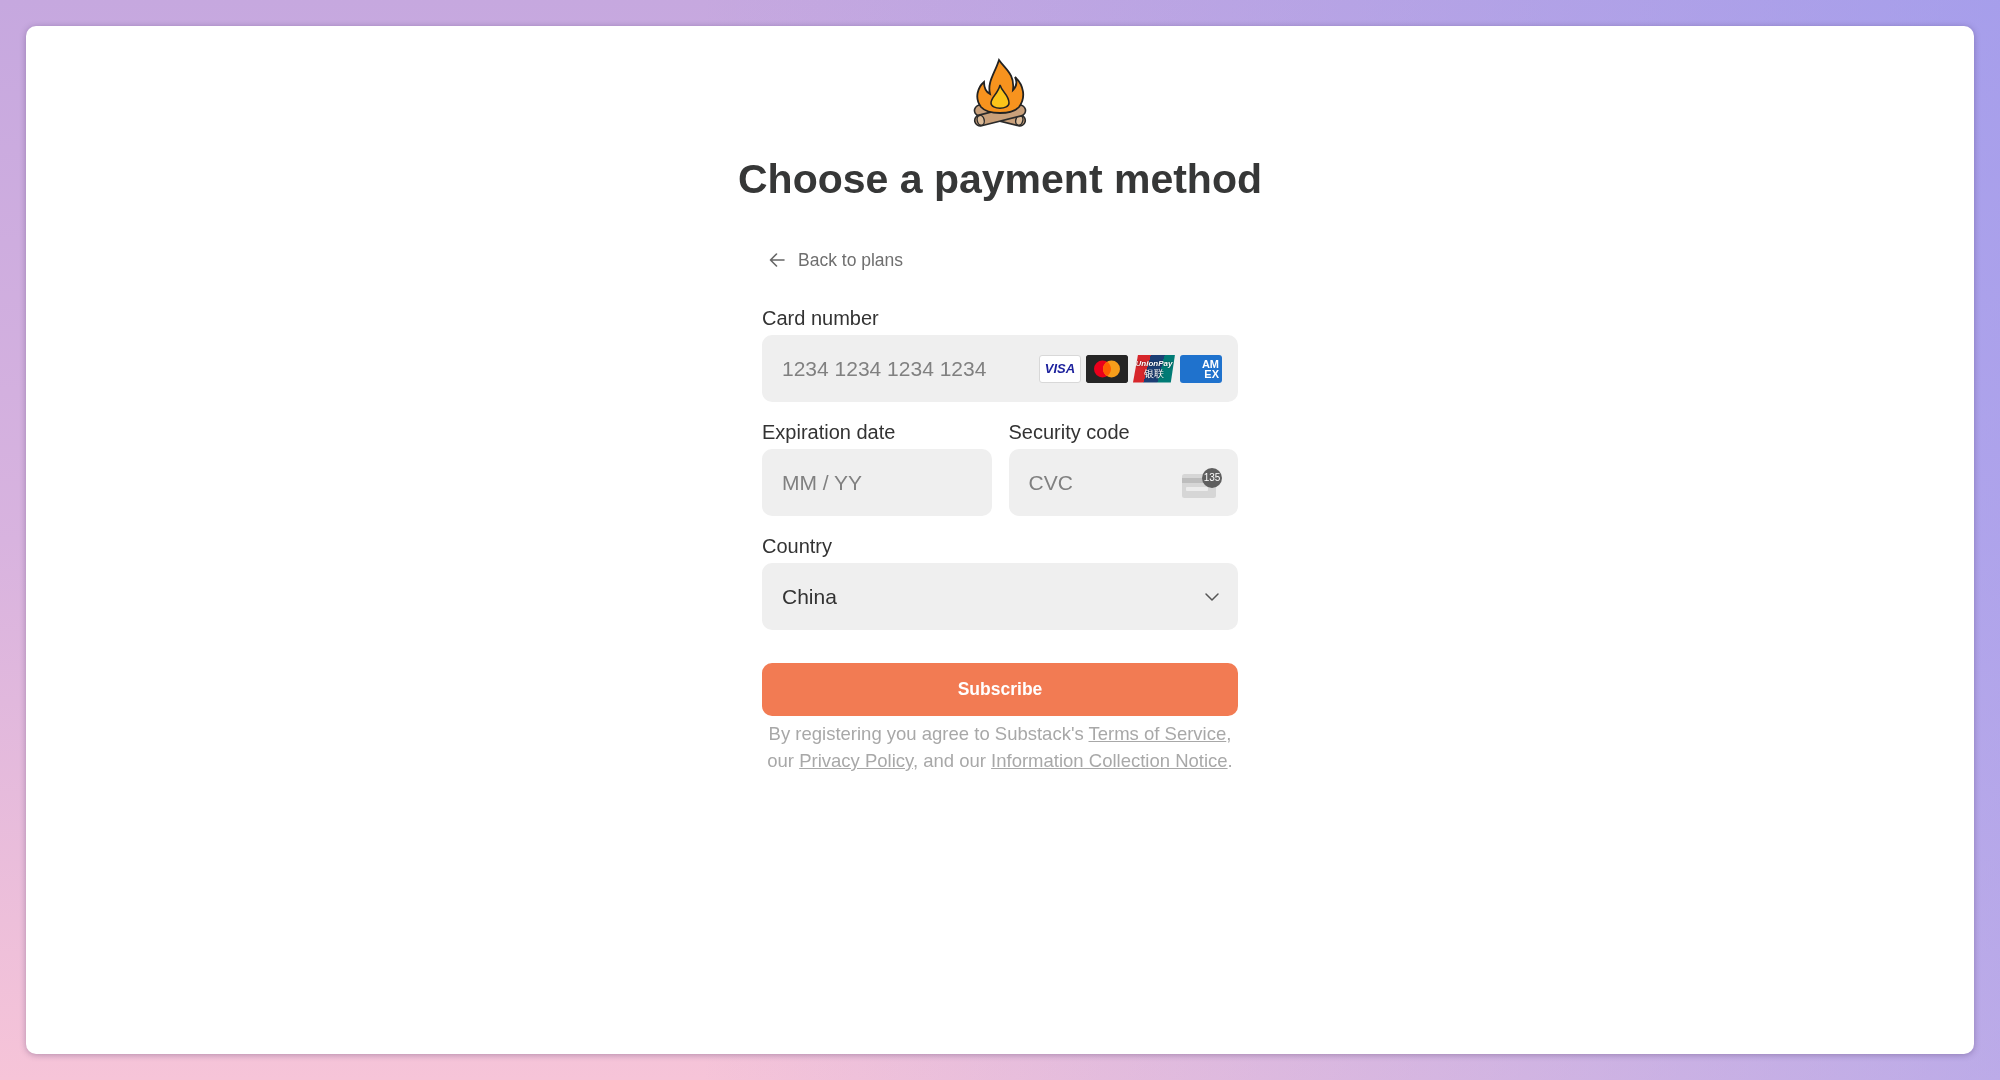 The width and height of the screenshot is (2000, 1080). I want to click on card-brand-icon, so click(1107, 368).